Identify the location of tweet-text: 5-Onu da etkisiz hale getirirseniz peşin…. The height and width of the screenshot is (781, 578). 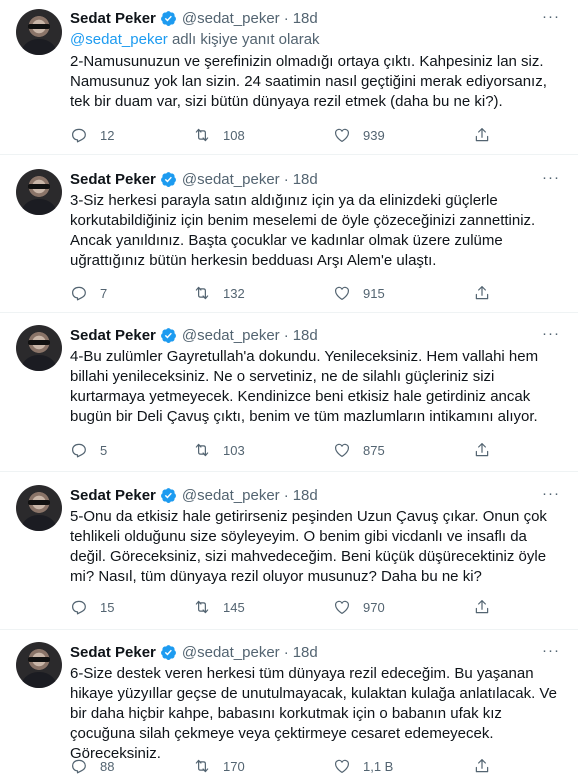
(308, 546).